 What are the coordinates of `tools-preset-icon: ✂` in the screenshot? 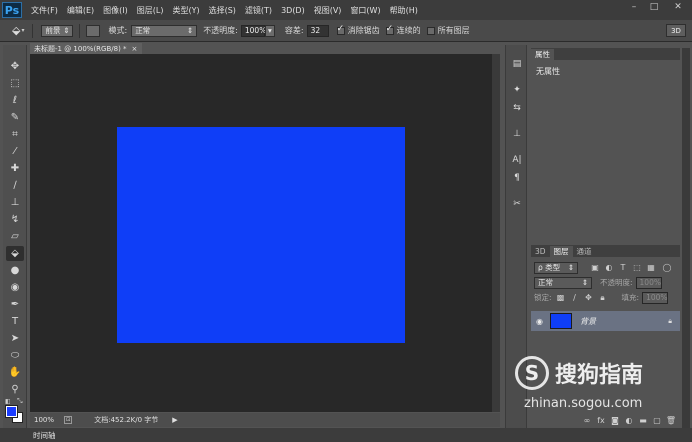 It's located at (517, 204).